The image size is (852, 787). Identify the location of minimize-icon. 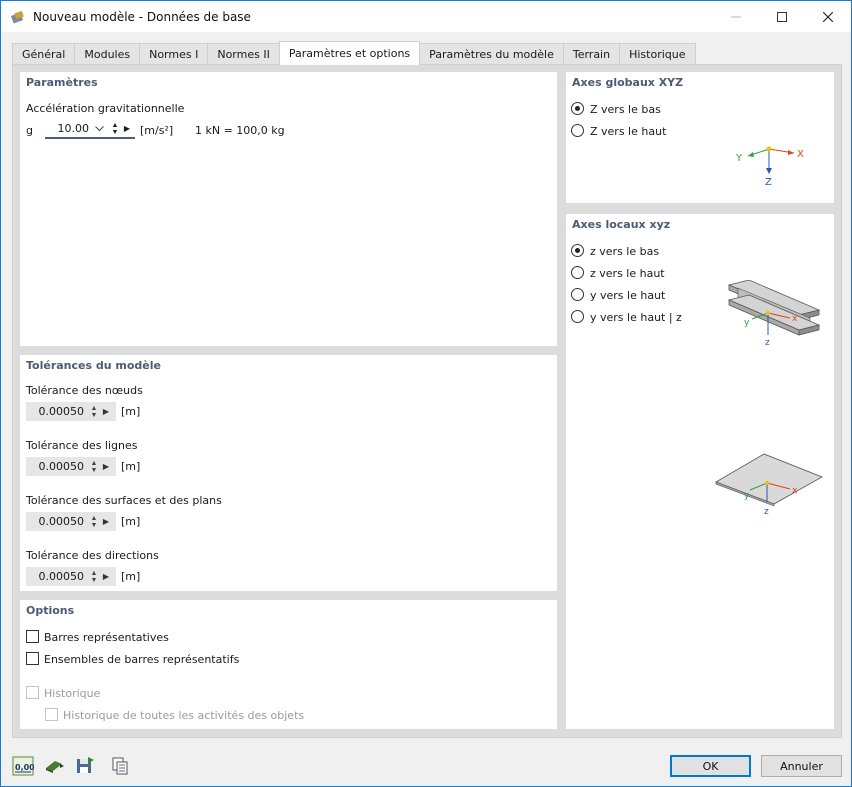
(736, 16).